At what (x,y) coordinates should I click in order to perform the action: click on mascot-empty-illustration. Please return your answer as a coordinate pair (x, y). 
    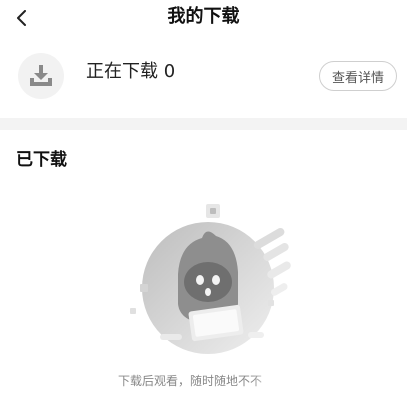
    Looking at the image, I should click on (210, 279).